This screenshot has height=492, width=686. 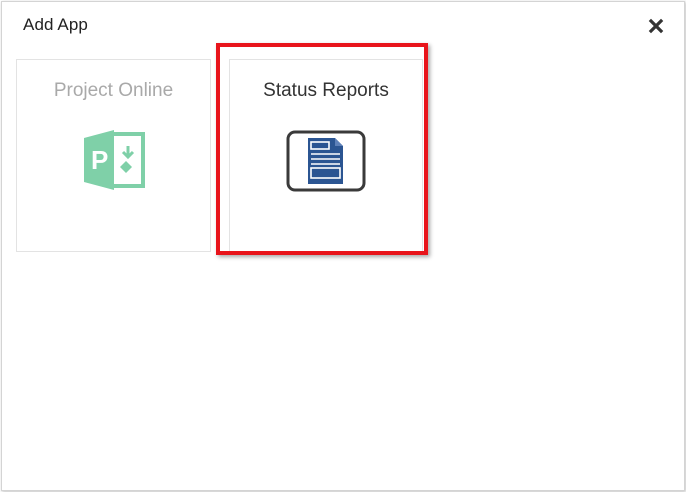 I want to click on app-tile-label: Project Online, so click(x=113, y=90).